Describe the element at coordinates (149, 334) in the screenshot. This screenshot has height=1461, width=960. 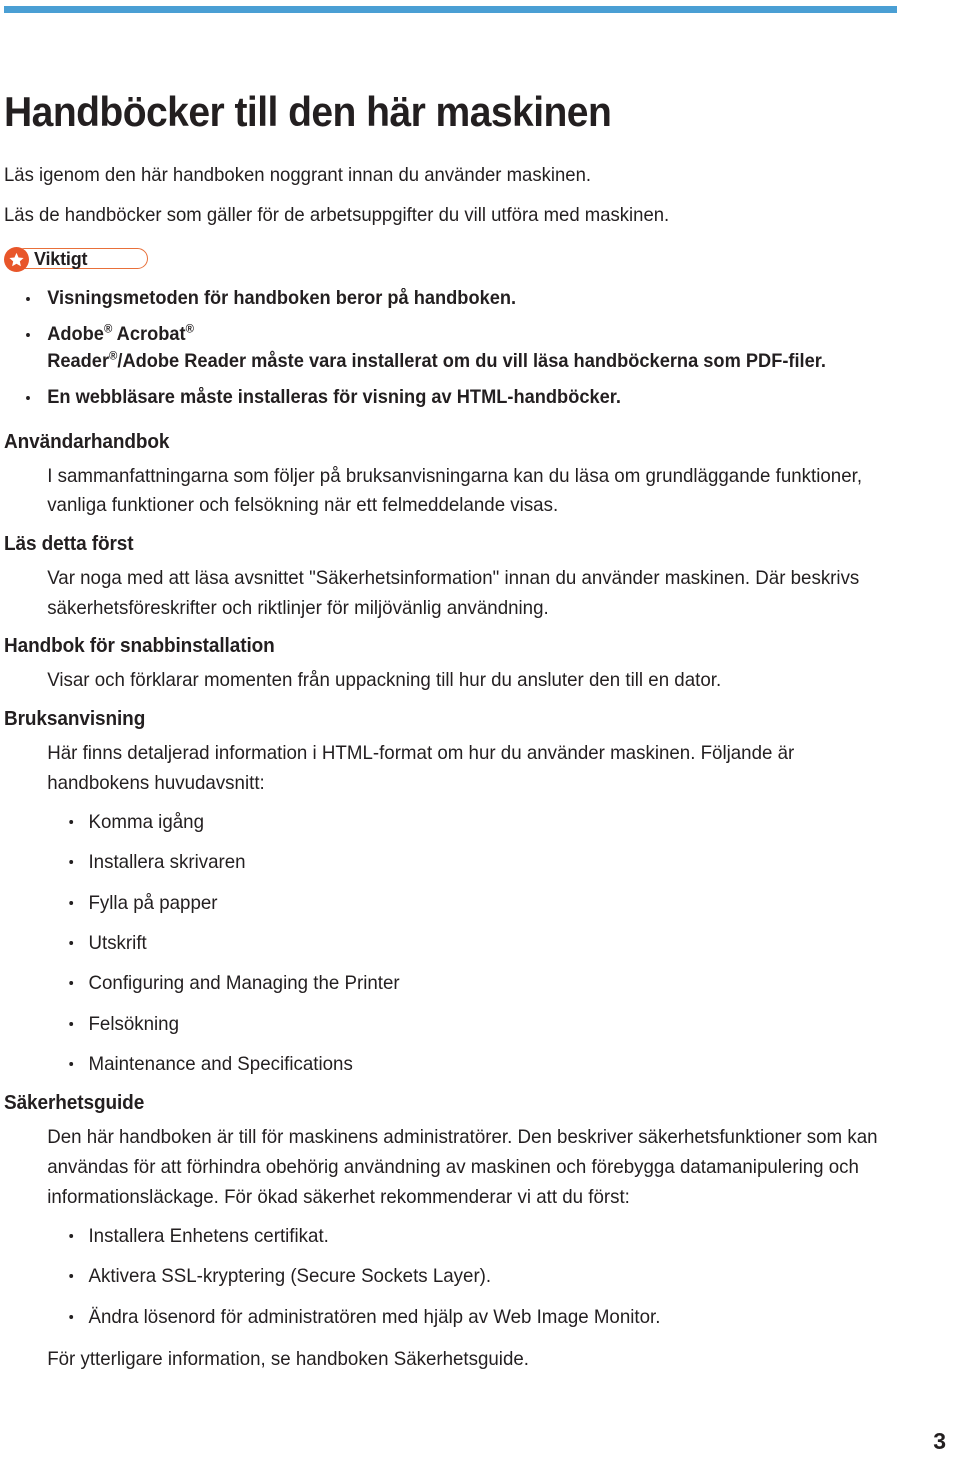
I see `important-item-line1-b: Acrobat` at that location.